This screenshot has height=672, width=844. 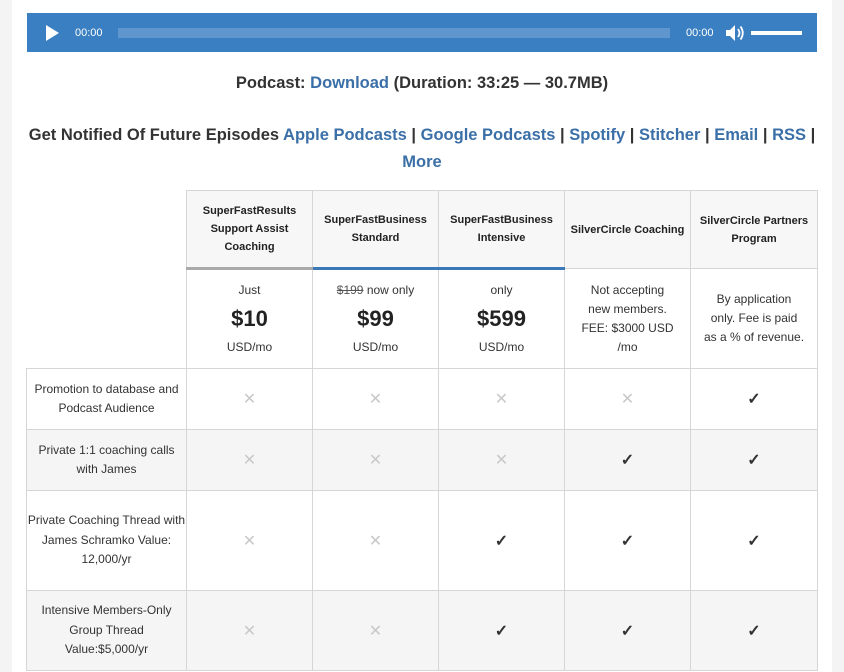 What do you see at coordinates (52, 33) in the screenshot?
I see `play-icon` at bounding box center [52, 33].